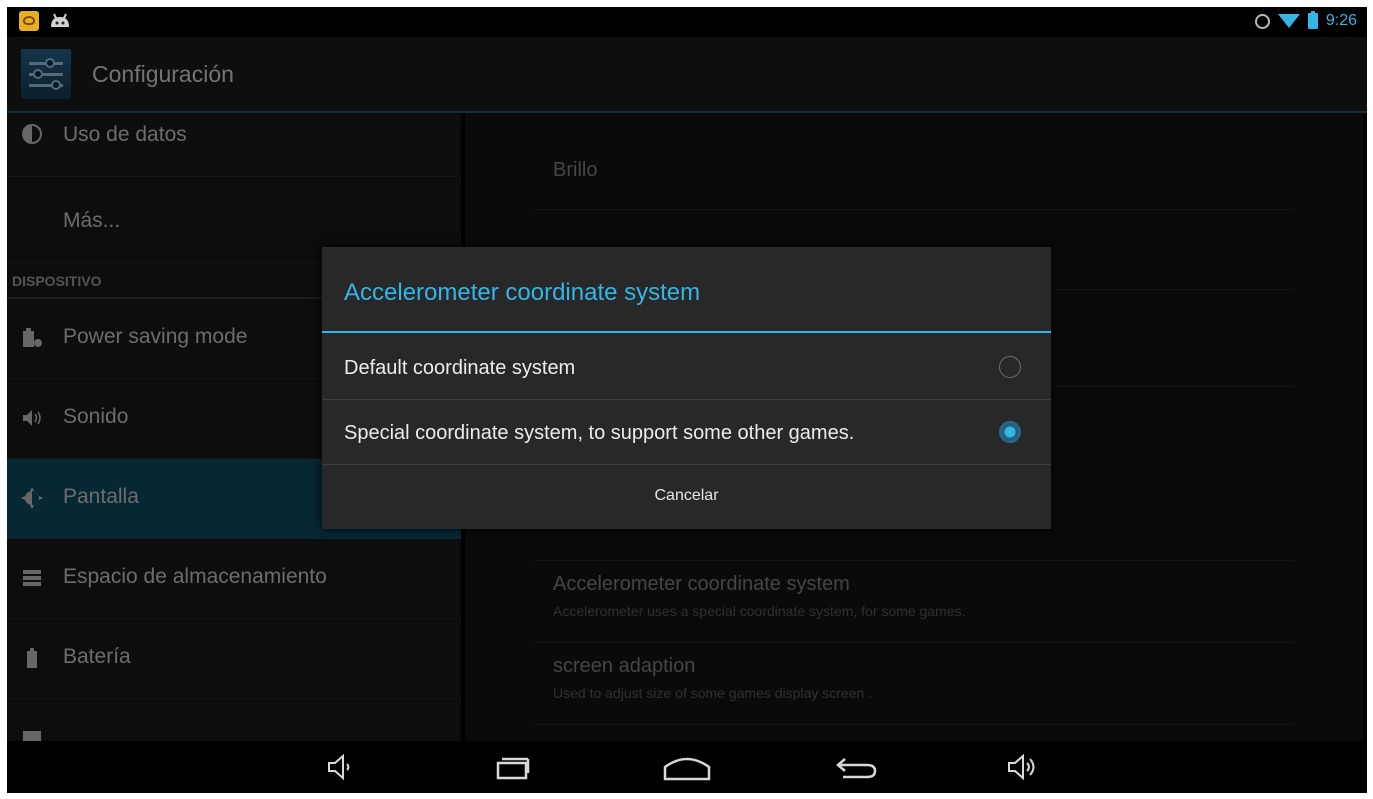  What do you see at coordinates (460, 368) in the screenshot?
I see `option-label: Default coordinate system` at bounding box center [460, 368].